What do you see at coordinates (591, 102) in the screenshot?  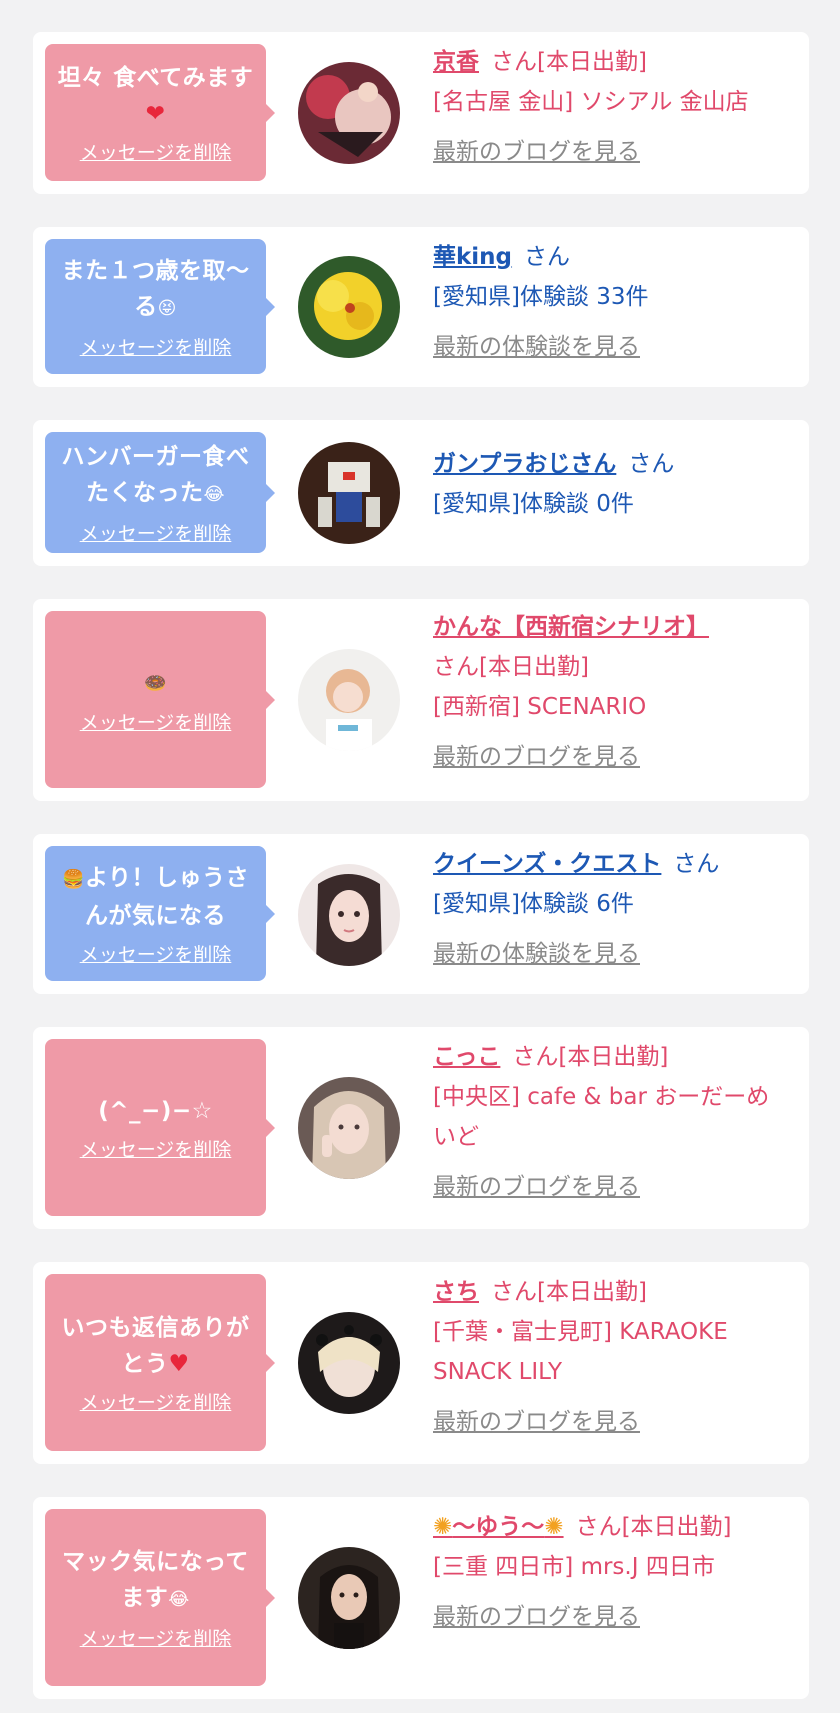 I see `user-location: [名古屋 金山] ソシアル 金山店` at bounding box center [591, 102].